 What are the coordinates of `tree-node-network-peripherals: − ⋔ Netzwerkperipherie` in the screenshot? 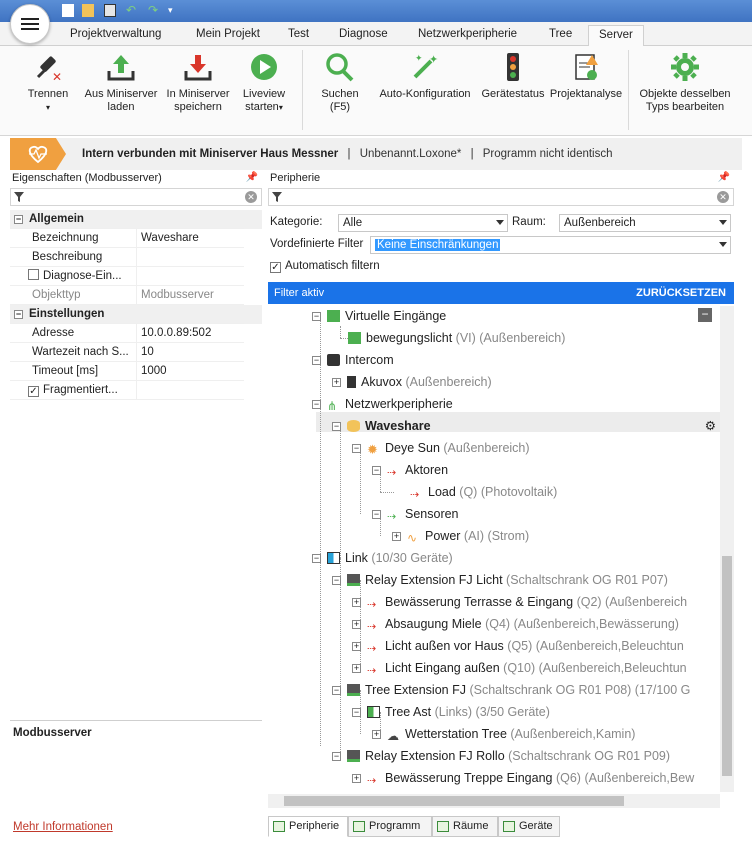 It's located at (382, 404).